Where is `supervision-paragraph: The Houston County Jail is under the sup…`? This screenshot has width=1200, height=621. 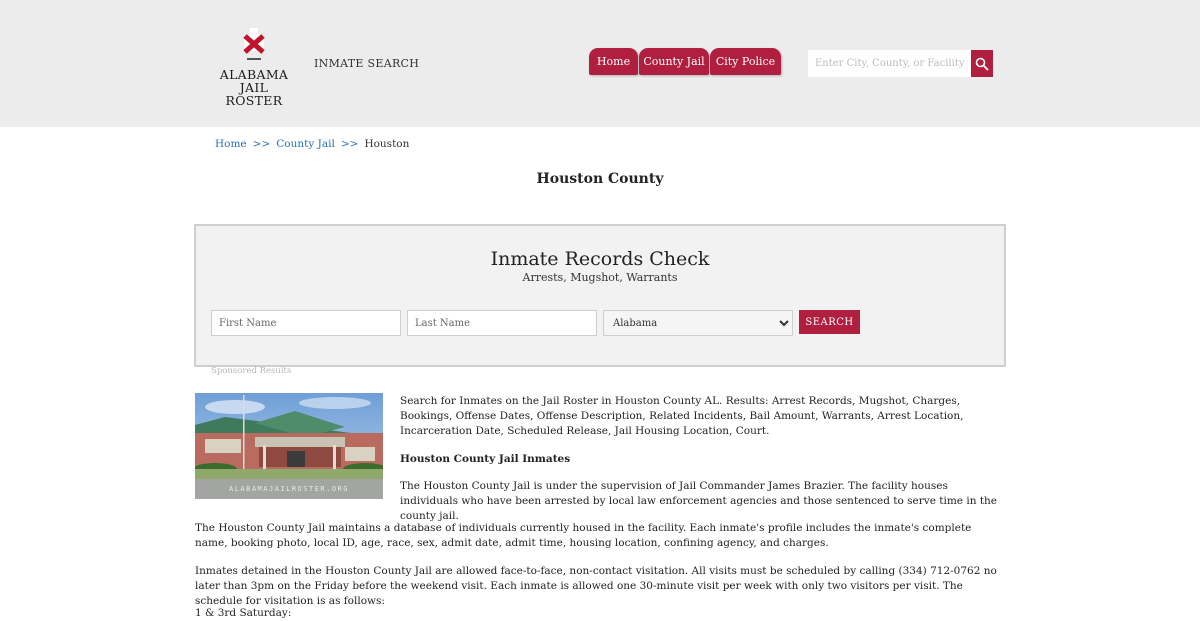 supervision-paragraph: The Houston County Jail is under the sup… is located at coordinates (699, 501).